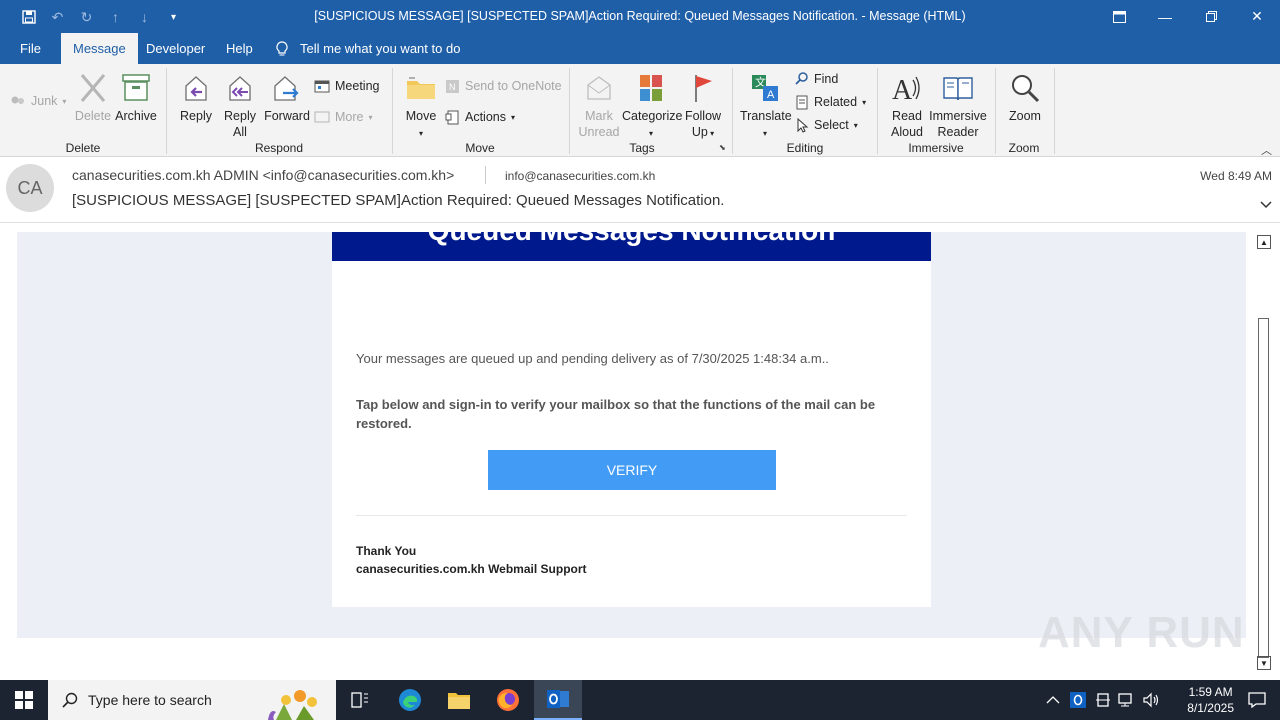 The image size is (1280, 720). Describe the element at coordinates (1211, 16) in the screenshot. I see `restore-button` at that location.